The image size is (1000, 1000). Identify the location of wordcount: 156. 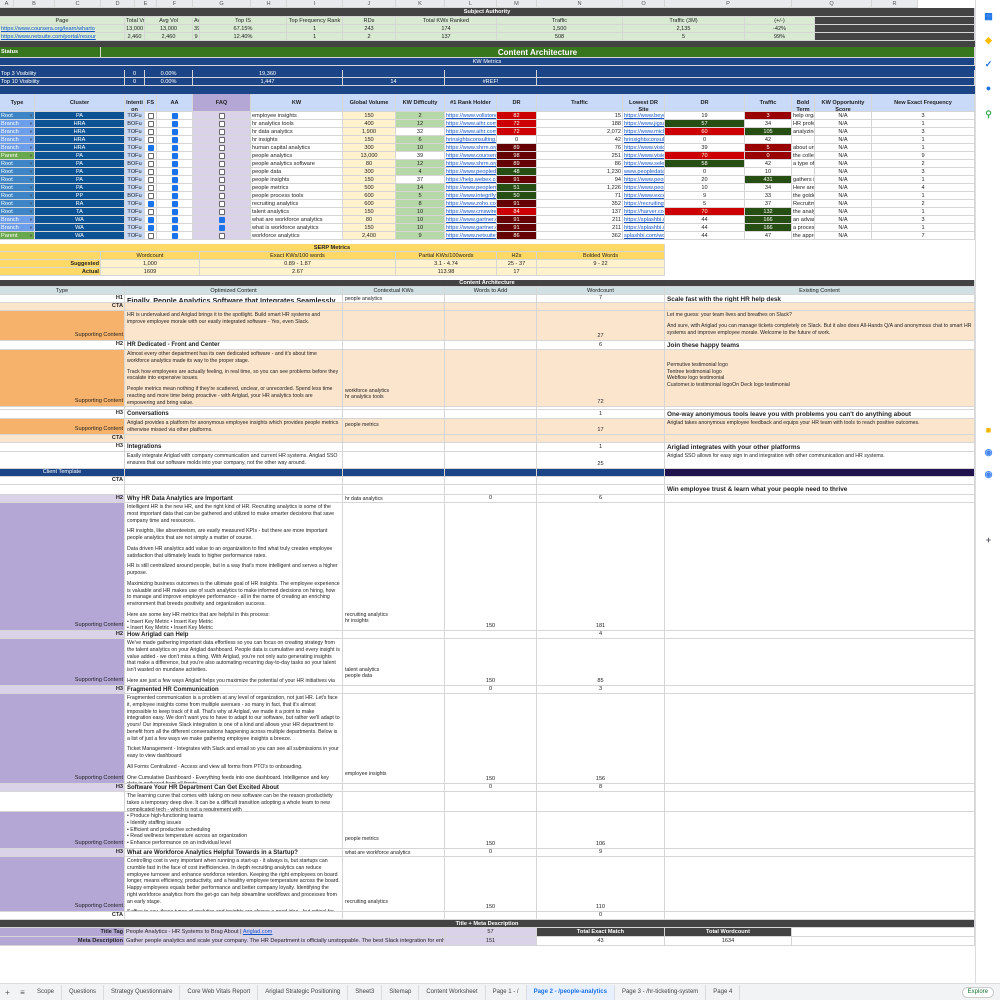
(601, 739).